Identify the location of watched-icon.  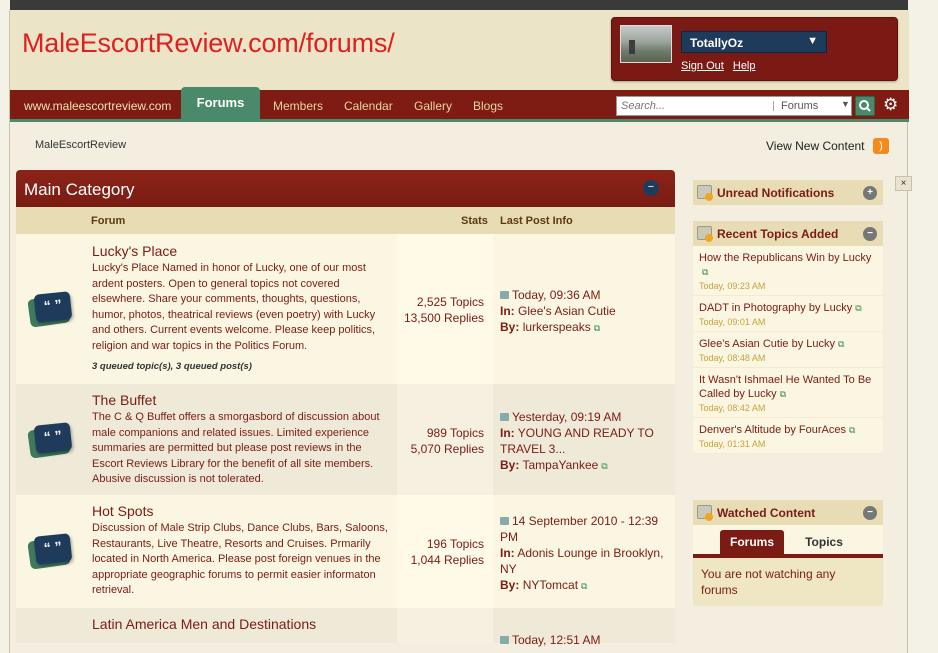
(705, 513).